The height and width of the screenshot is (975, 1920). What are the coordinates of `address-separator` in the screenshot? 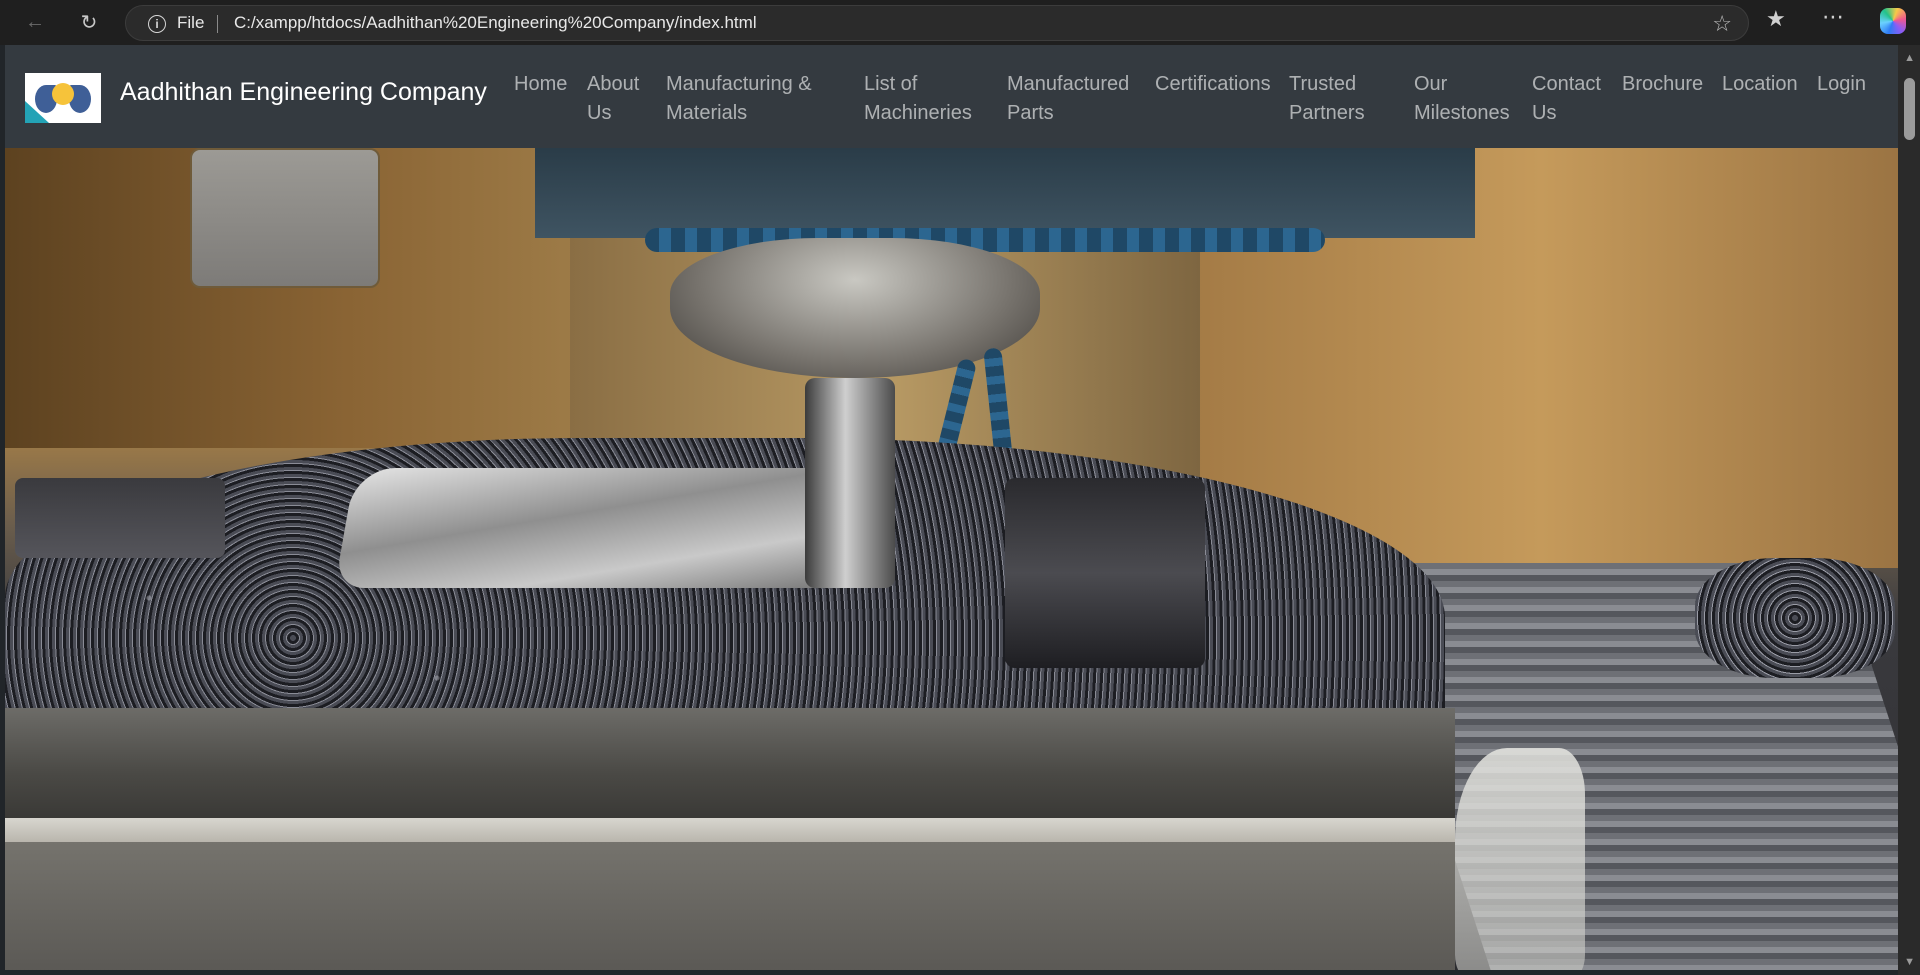 It's located at (217, 24).